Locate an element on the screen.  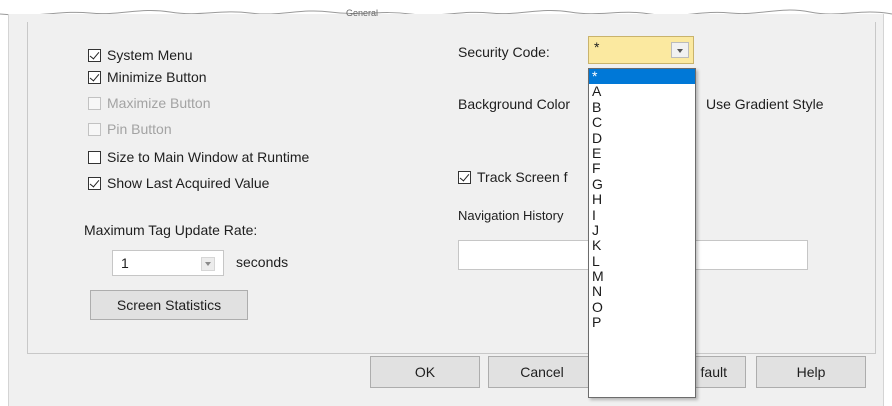
system-menu-checkbox: System Menu is located at coordinates (140, 55).